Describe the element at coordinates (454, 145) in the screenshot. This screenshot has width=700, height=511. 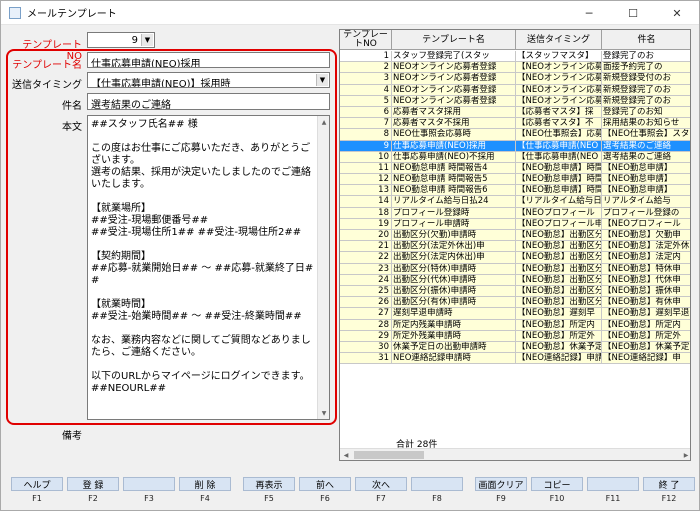
I see `cell-name: 仕事応募申請(NEO)採用` at that location.